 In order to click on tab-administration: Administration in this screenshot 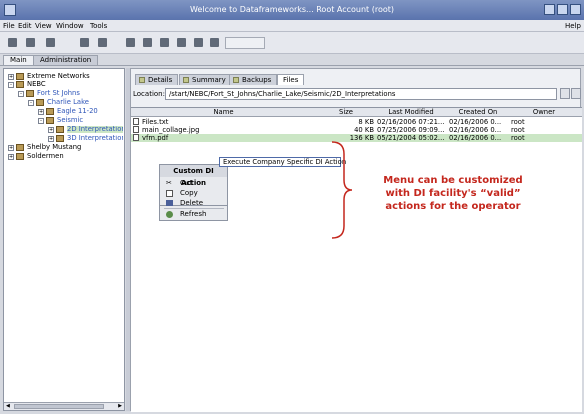, I will do `click(66, 60)`.